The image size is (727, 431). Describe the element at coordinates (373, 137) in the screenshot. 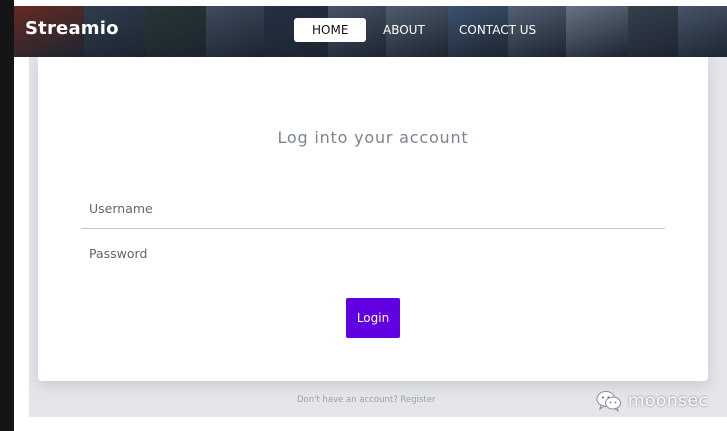

I see `login-title: Log into your account` at that location.